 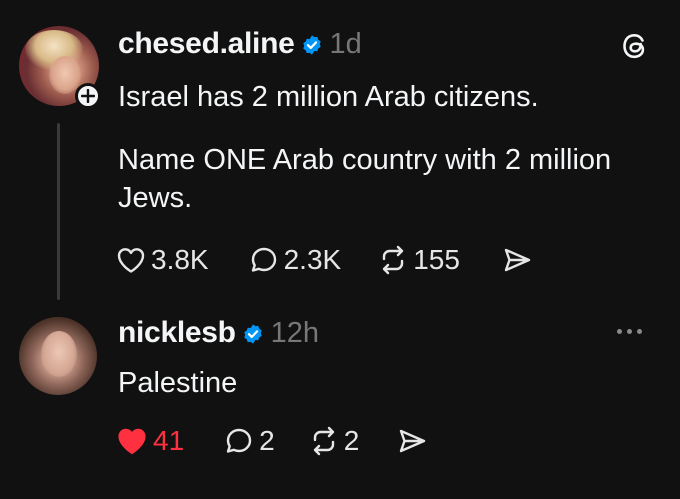 I want to click on post-actions: 3.8K 2.3K 155, so click(x=324, y=260).